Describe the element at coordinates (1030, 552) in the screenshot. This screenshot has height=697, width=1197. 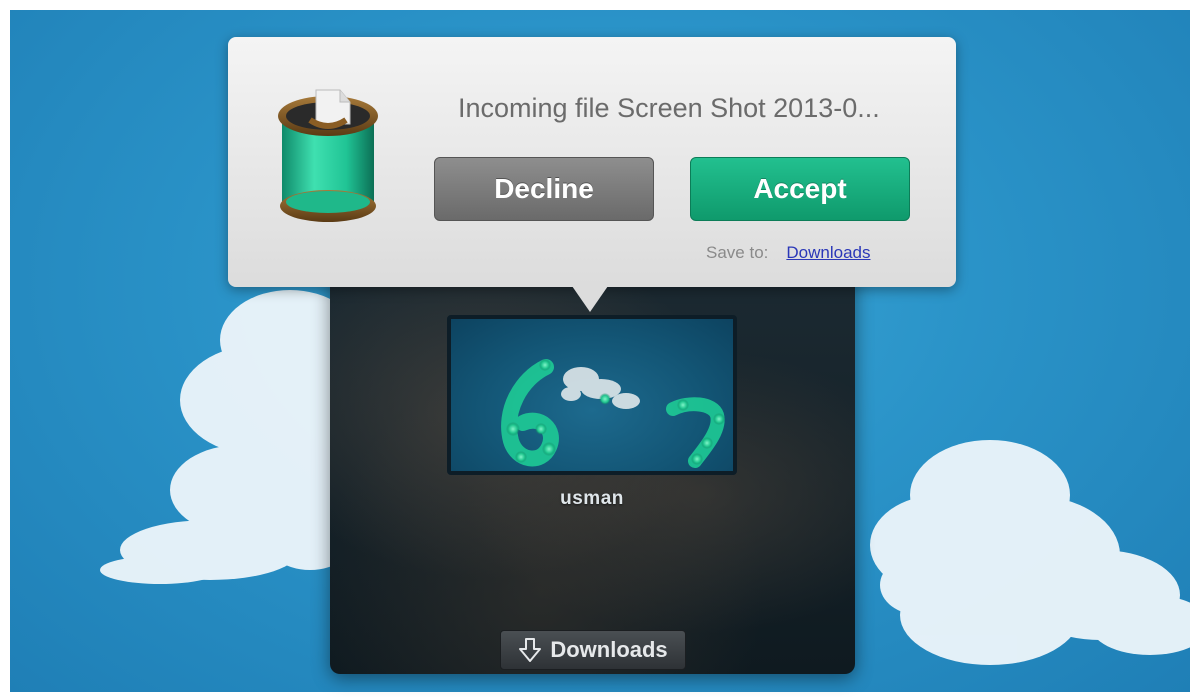
I see `cloud-right` at that location.